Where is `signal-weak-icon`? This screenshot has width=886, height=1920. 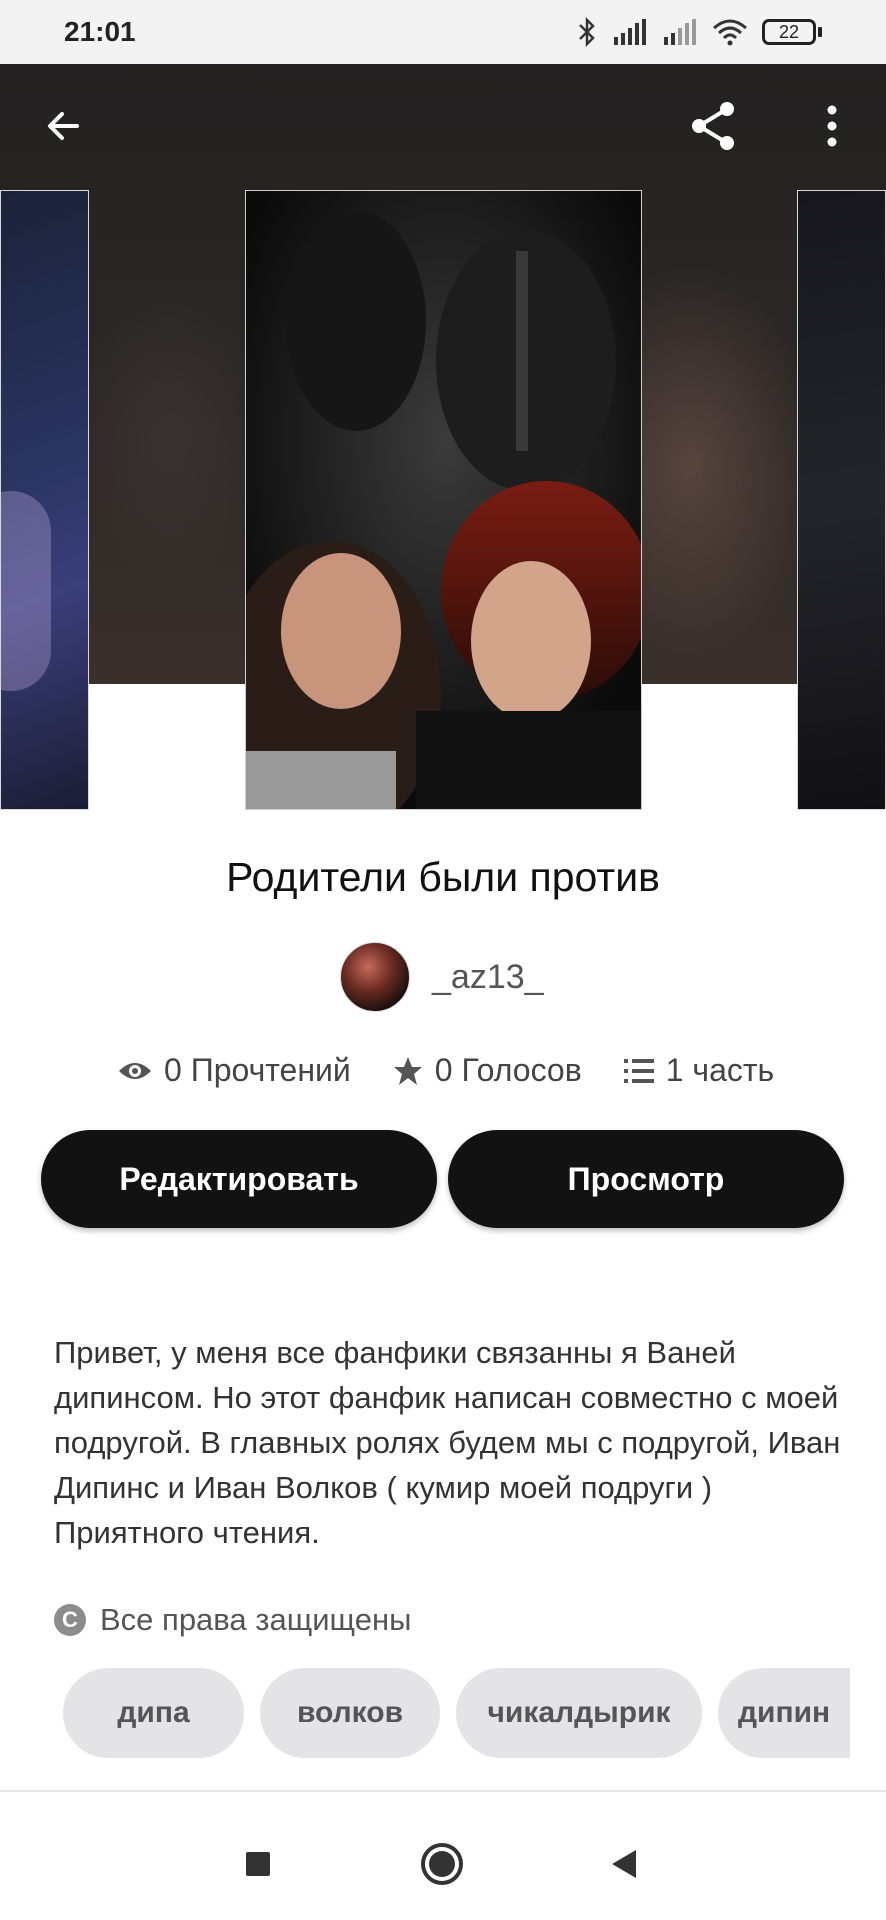
signal-weak-icon is located at coordinates (680, 32).